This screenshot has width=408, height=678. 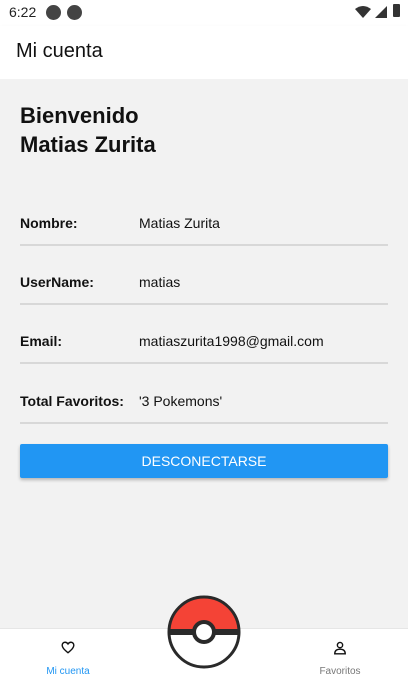 What do you see at coordinates (88, 144) in the screenshot?
I see `welcome-user-name: Matias Zurita` at bounding box center [88, 144].